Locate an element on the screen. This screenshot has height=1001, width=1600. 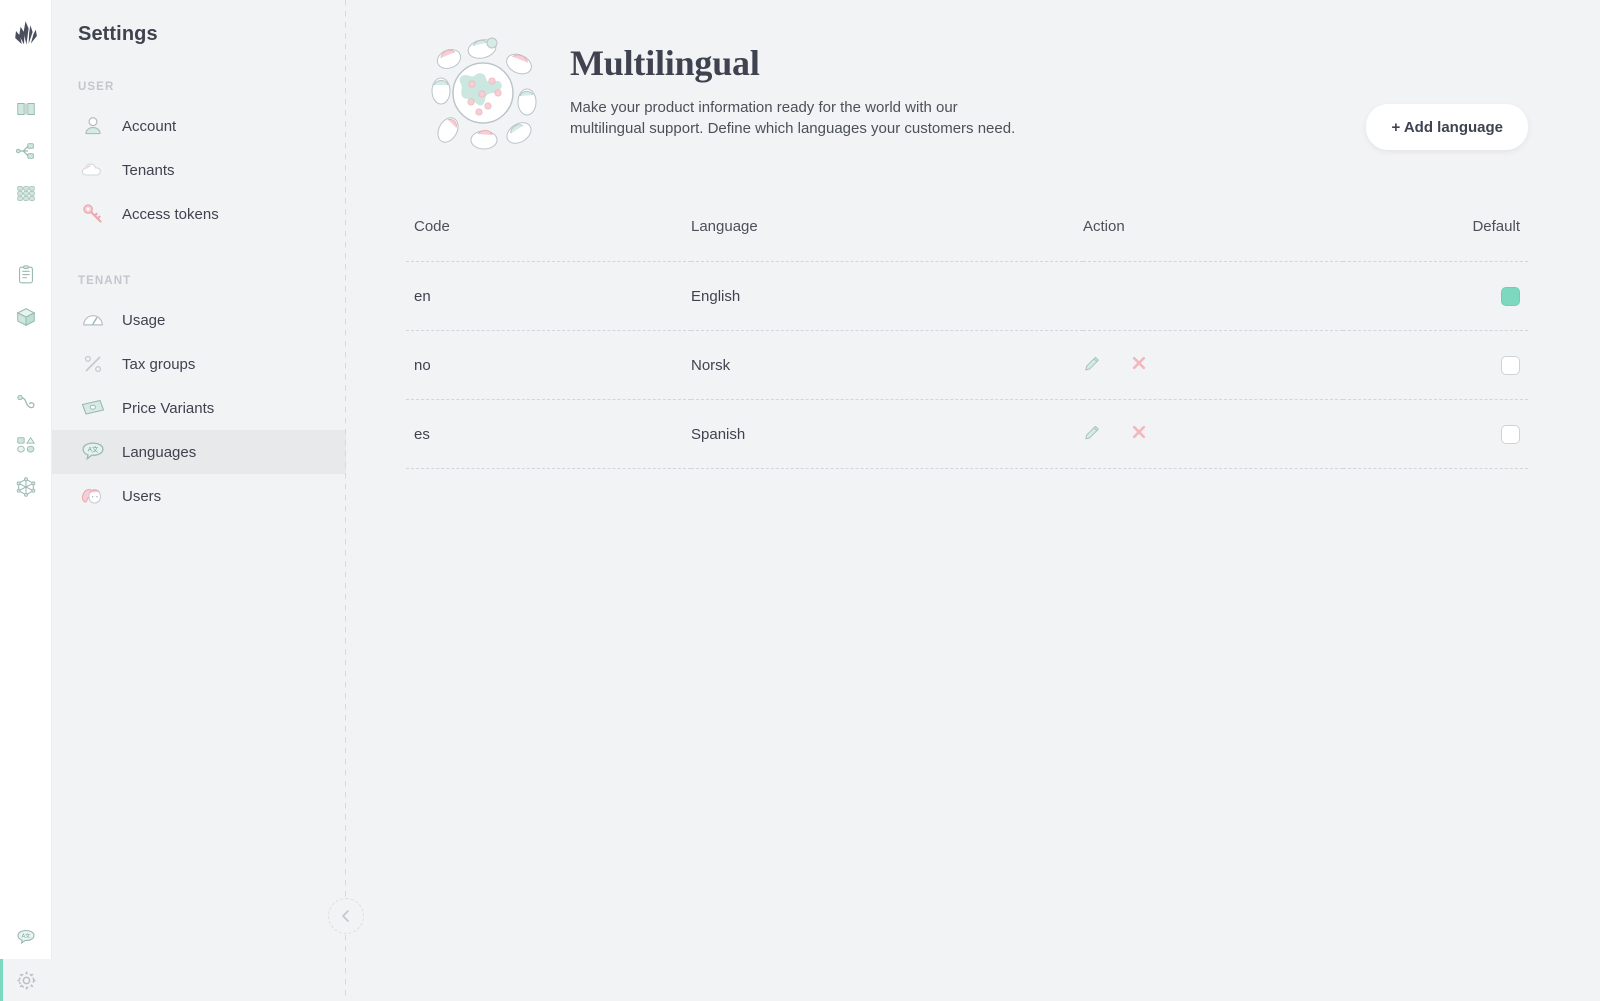
sidebar-group-user: Account Tenants Access tokens is located at coordinates (199, 170).